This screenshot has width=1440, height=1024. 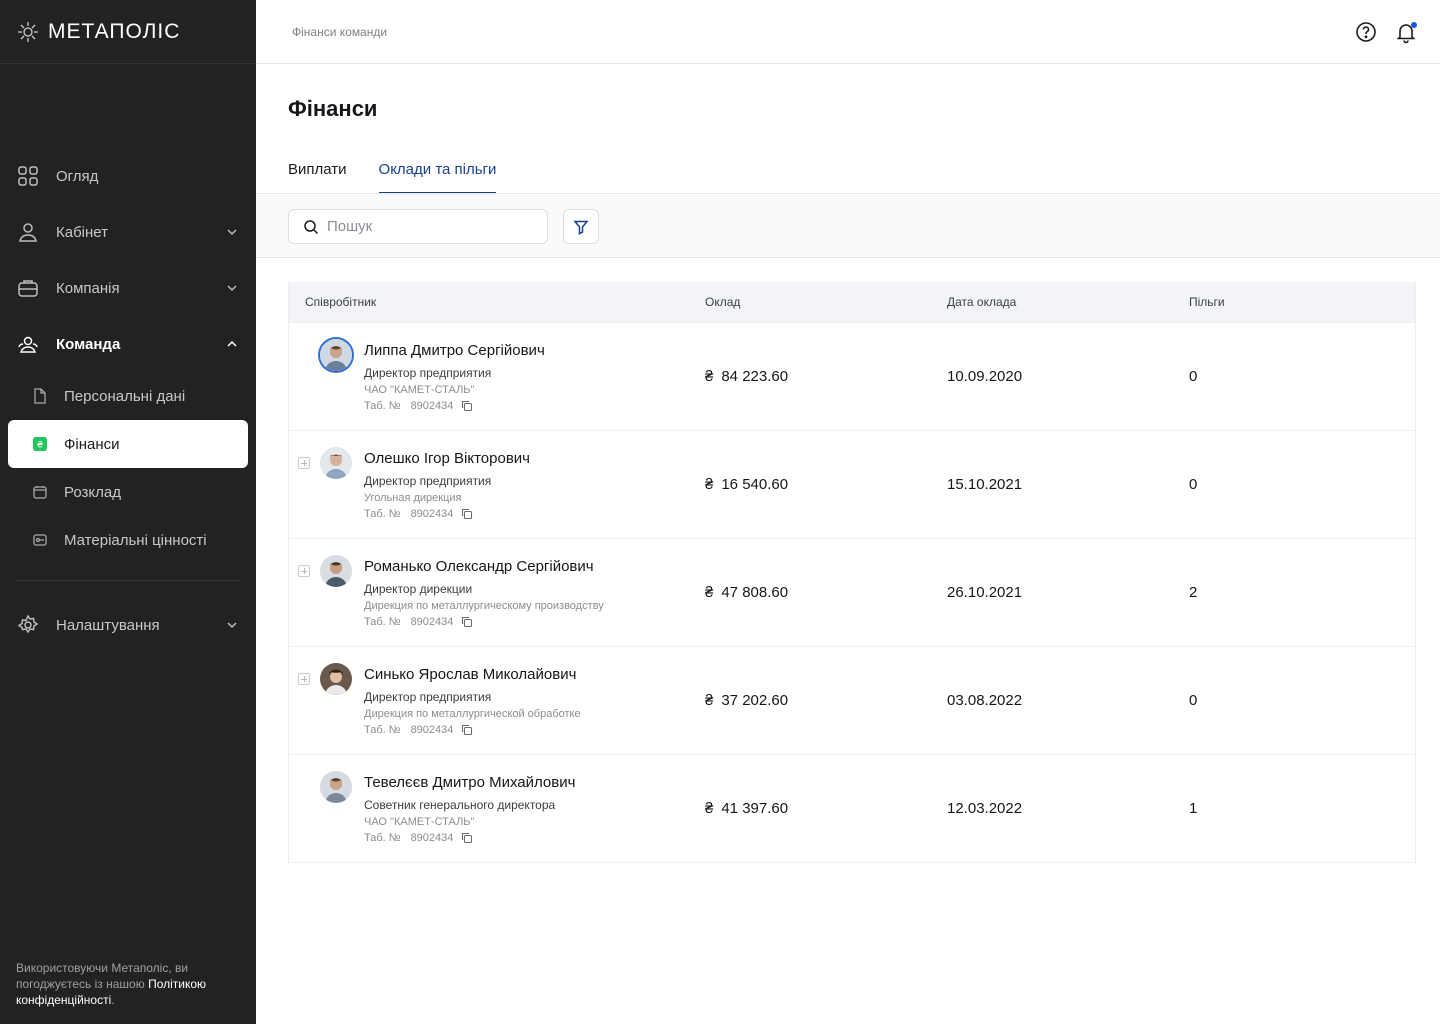 I want to click on sidebar-subitem-personal-data: Персональні дані, so click(x=128, y=396).